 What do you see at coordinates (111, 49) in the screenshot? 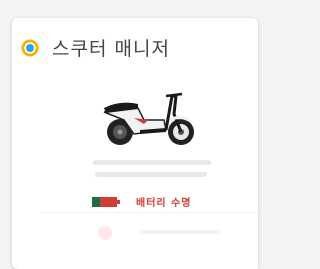
I see `app-title: 스쿠터 매니저` at bounding box center [111, 49].